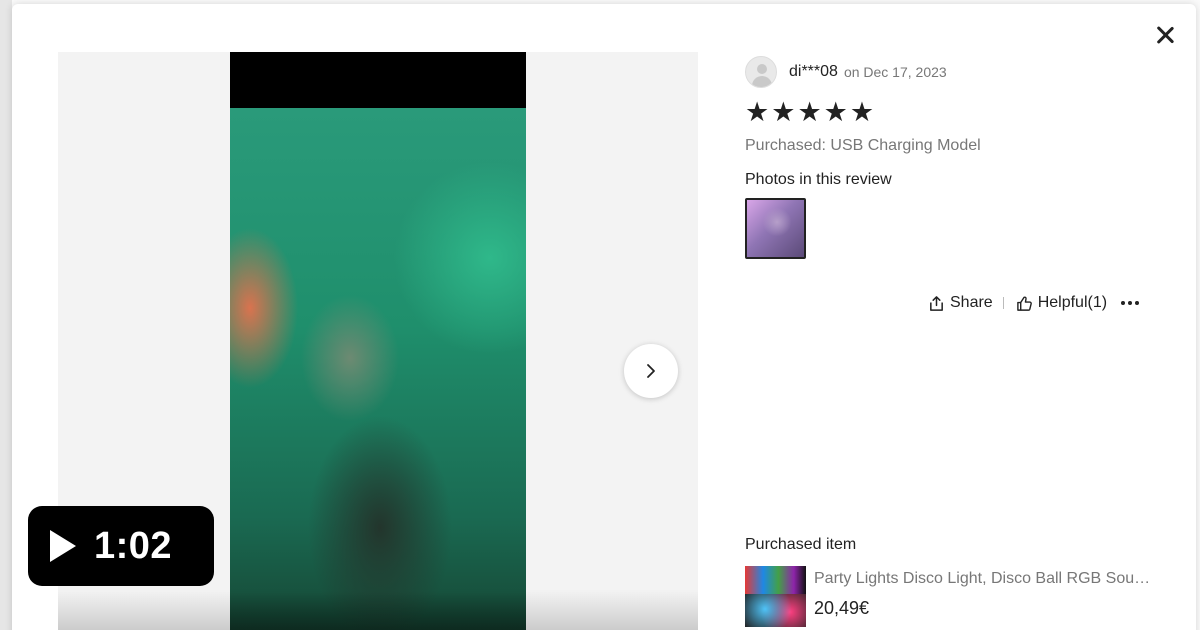 This screenshot has width=1200, height=630. What do you see at coordinates (936, 303) in the screenshot?
I see `share-icon` at bounding box center [936, 303].